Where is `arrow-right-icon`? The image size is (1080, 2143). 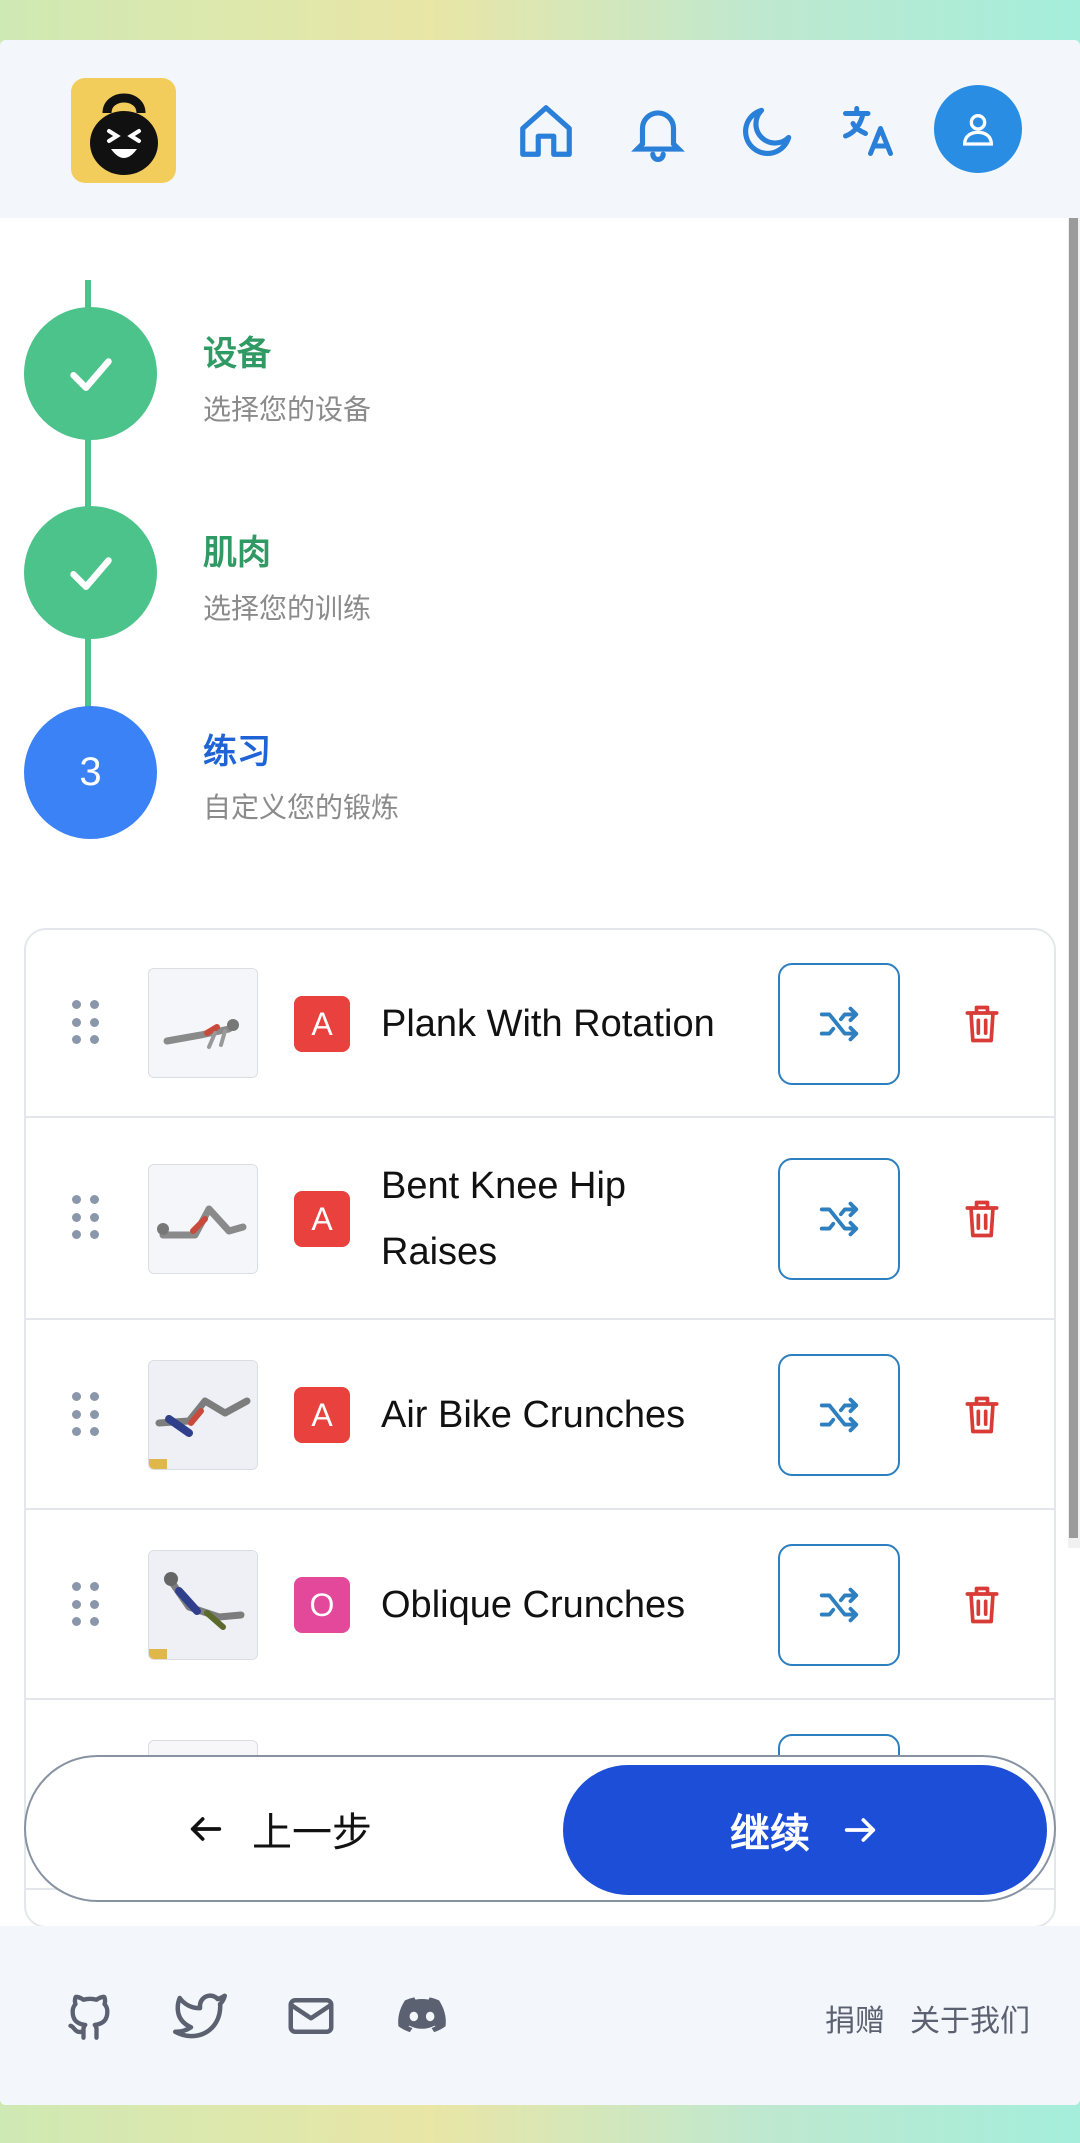
arrow-right-icon is located at coordinates (860, 1830).